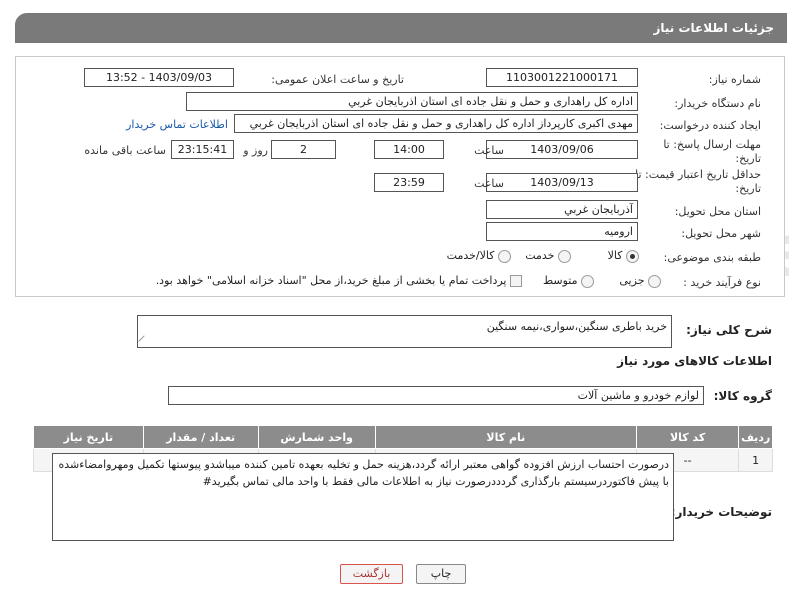 The height and width of the screenshot is (598, 789). What do you see at coordinates (159, 77) in the screenshot?
I see `announce-date-field: 1403/09/03 - 13:52` at bounding box center [159, 77].